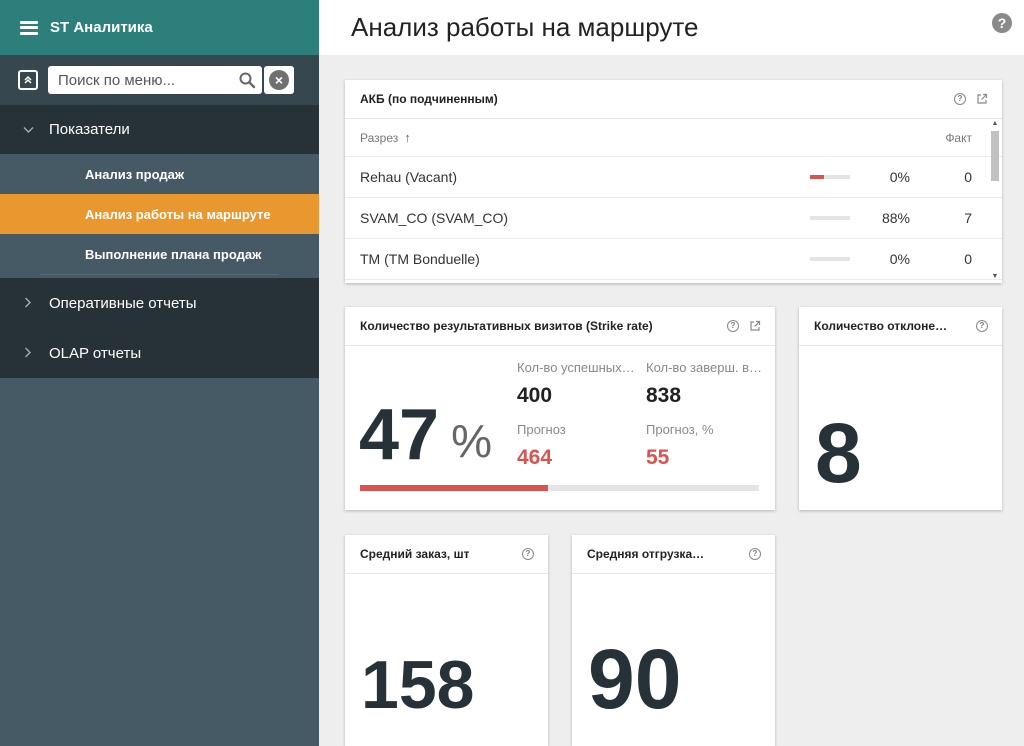  I want to click on card-header: Количество отклонений ?, so click(900, 326).